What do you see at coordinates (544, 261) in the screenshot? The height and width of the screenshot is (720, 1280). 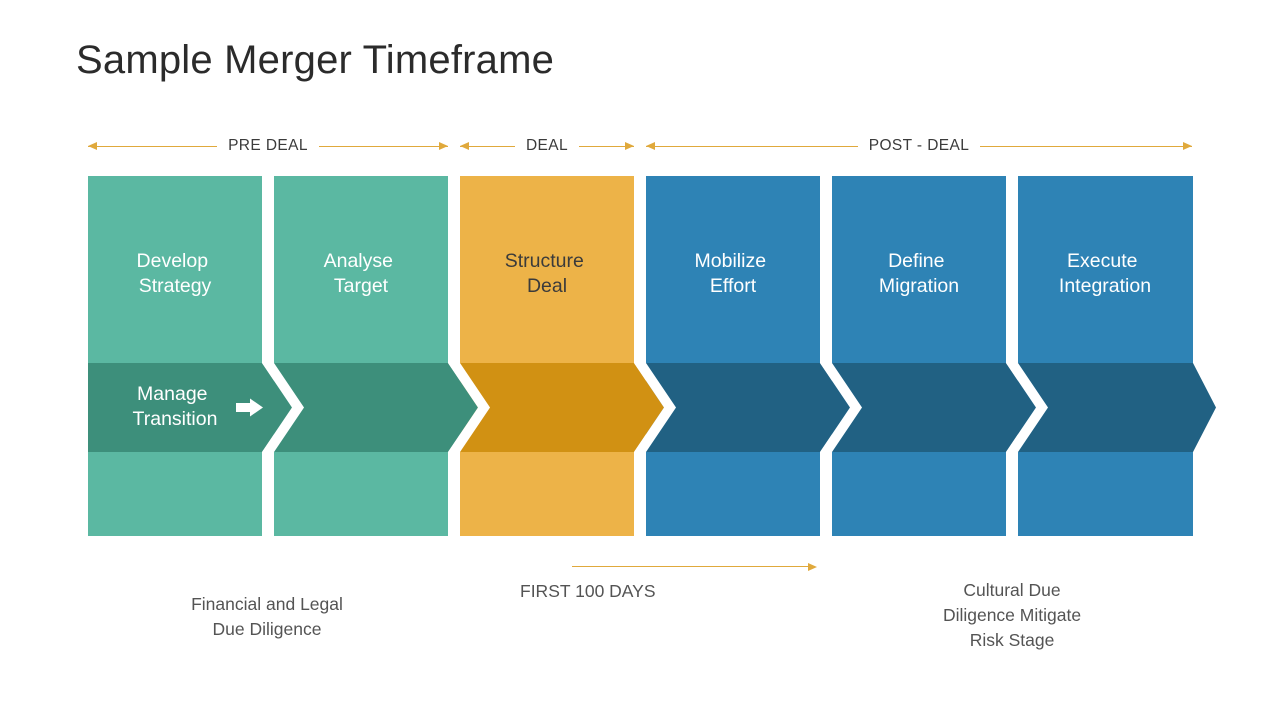 I see `stage-label-line1: Structure` at bounding box center [544, 261].